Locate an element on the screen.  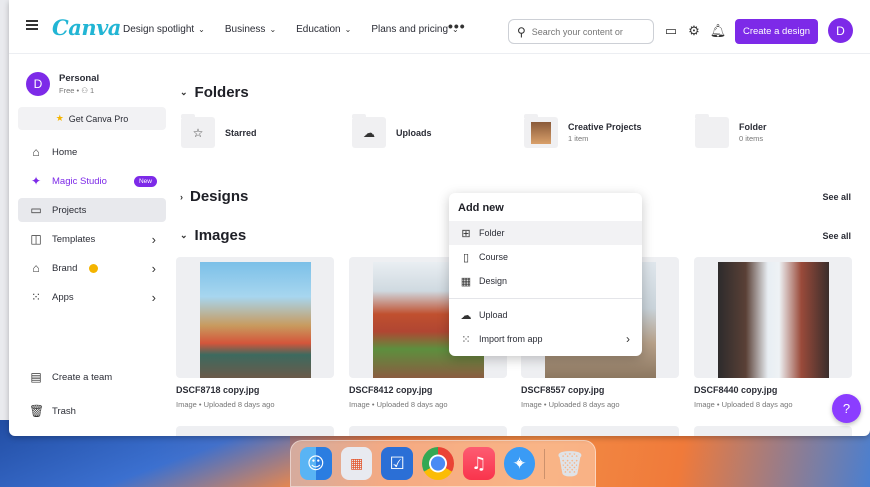
canva-logo: Canva is located at coordinates (86, 27).